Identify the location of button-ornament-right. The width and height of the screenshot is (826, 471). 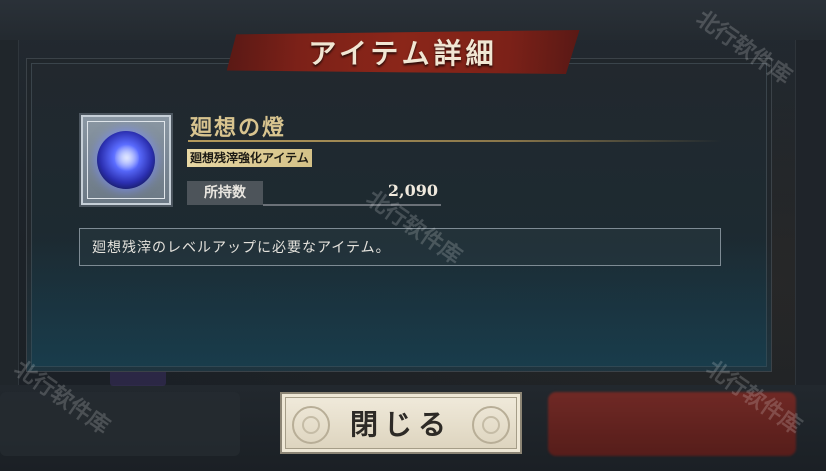
(491, 425).